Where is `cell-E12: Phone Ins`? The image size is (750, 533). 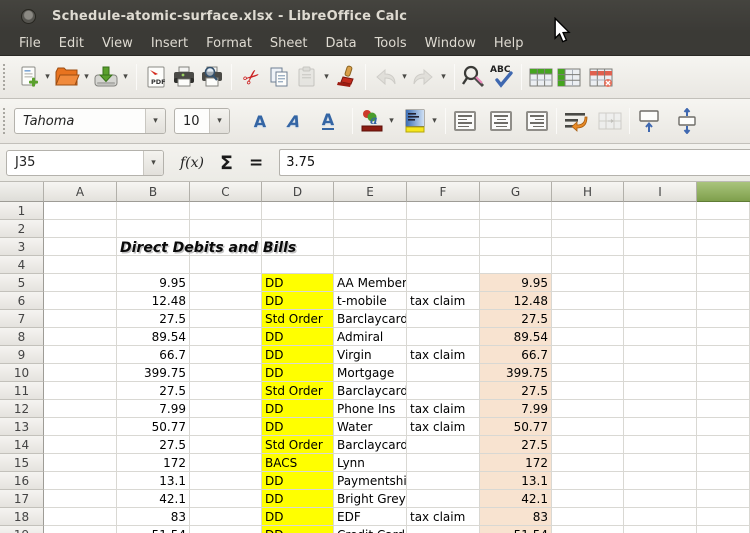
cell-E12: Phone Ins is located at coordinates (370, 409).